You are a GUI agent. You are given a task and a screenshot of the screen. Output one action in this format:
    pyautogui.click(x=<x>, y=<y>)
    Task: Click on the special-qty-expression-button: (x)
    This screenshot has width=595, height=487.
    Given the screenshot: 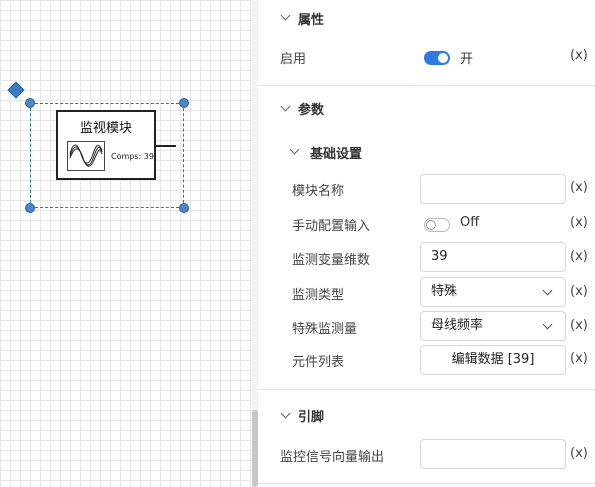 What is the action you would take?
    pyautogui.click(x=579, y=325)
    